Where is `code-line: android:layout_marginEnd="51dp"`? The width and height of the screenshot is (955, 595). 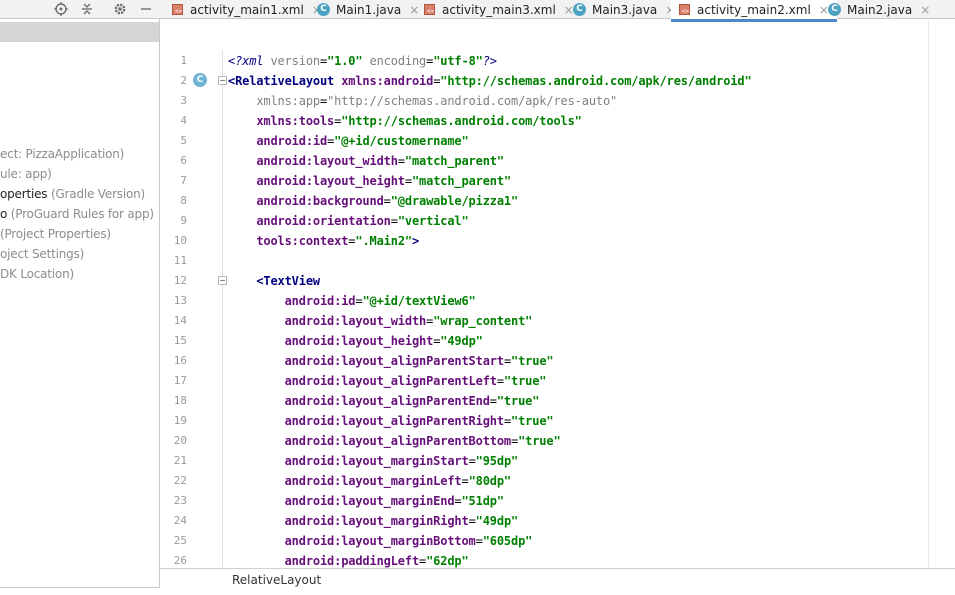 code-line: android:layout_marginEnd="51dp" is located at coordinates (366, 501).